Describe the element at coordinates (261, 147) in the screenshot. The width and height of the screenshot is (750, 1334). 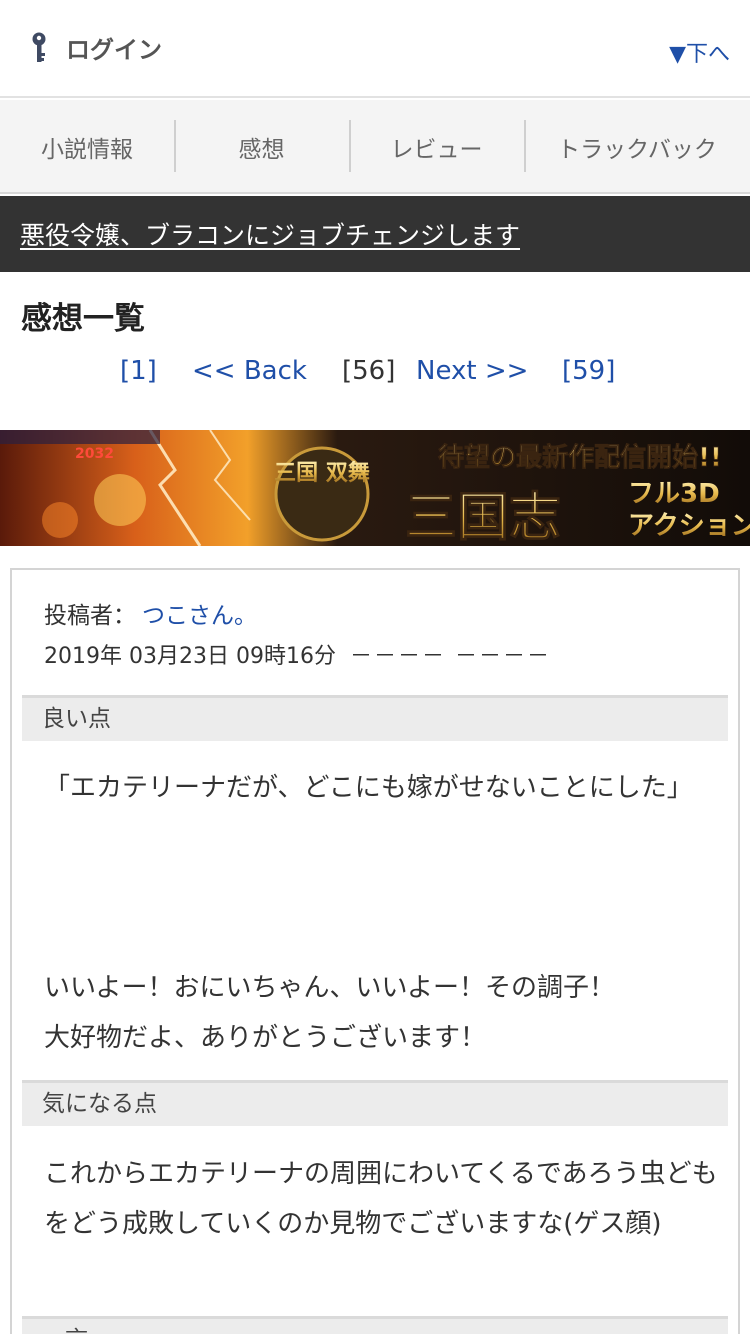
I see `tab-impressions: 感想` at that location.